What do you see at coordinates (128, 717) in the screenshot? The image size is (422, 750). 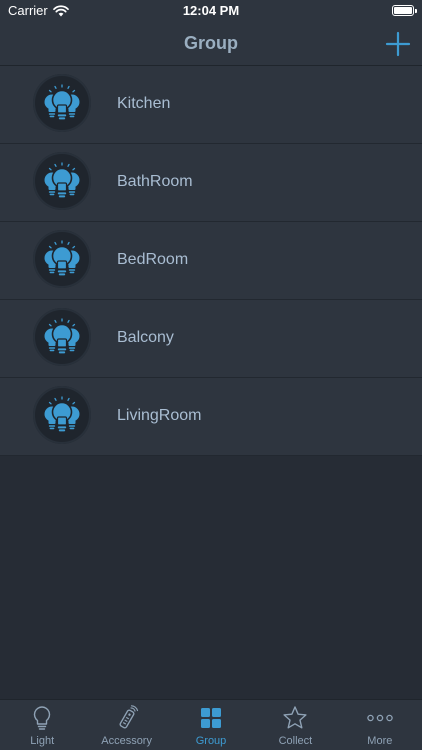 I see `remote-icon` at bounding box center [128, 717].